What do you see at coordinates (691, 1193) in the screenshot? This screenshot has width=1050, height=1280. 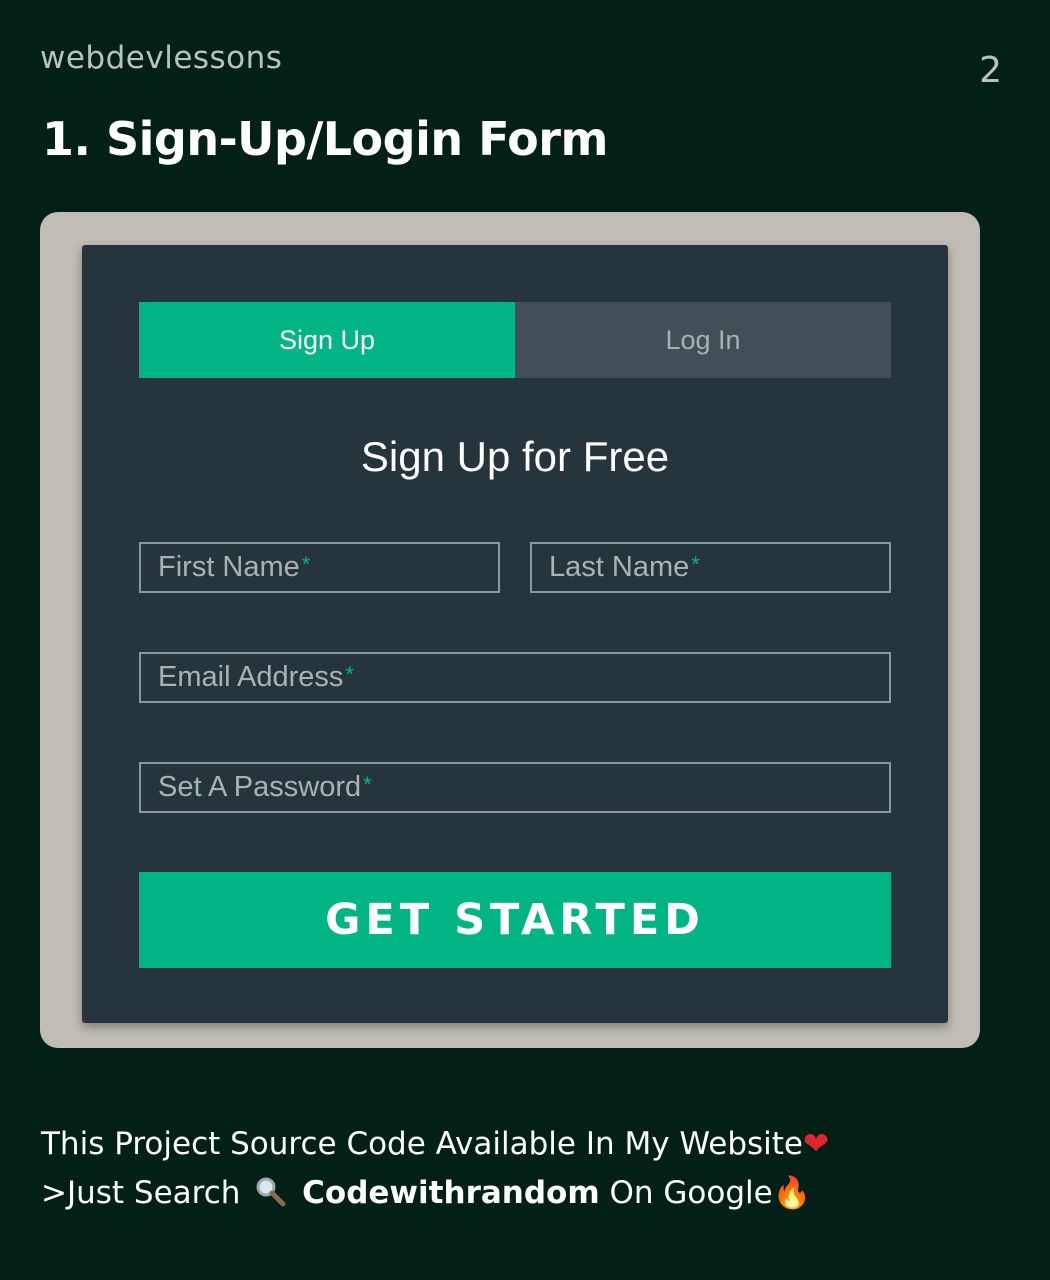 I see `caption-suffix: On Google` at bounding box center [691, 1193].